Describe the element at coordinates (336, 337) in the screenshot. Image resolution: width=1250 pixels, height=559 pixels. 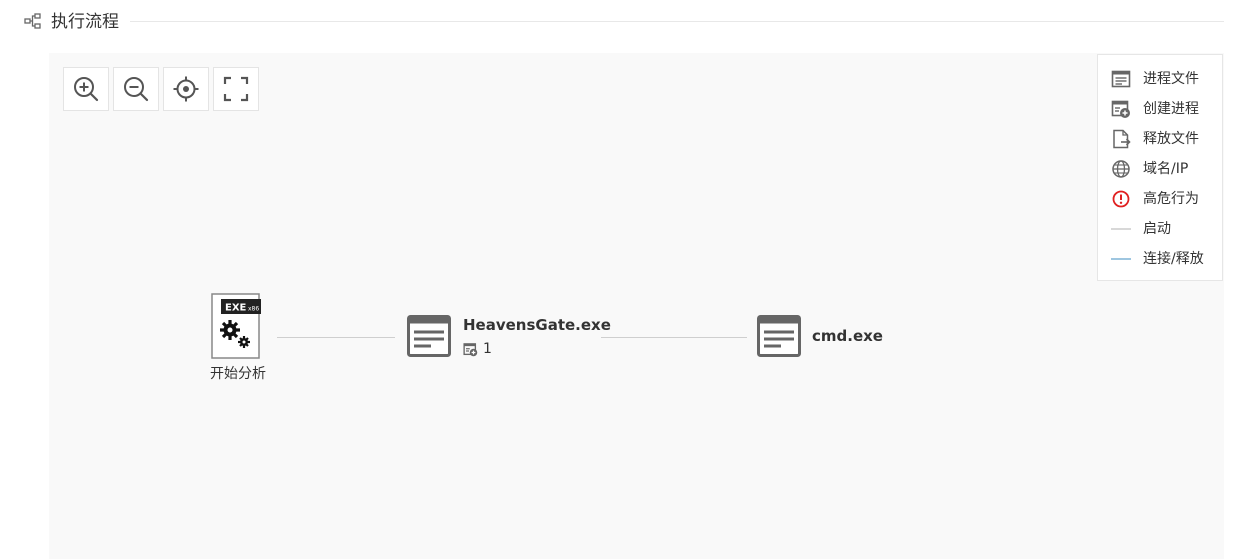
I see `edge-start-to-heavensgate` at that location.